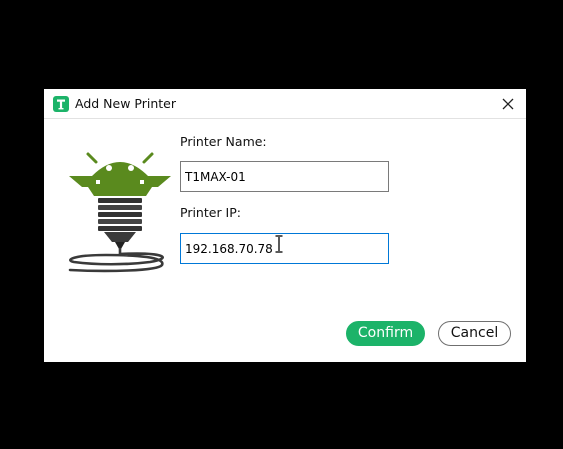  I want to click on title-bar: Add New Printer, so click(285, 104).